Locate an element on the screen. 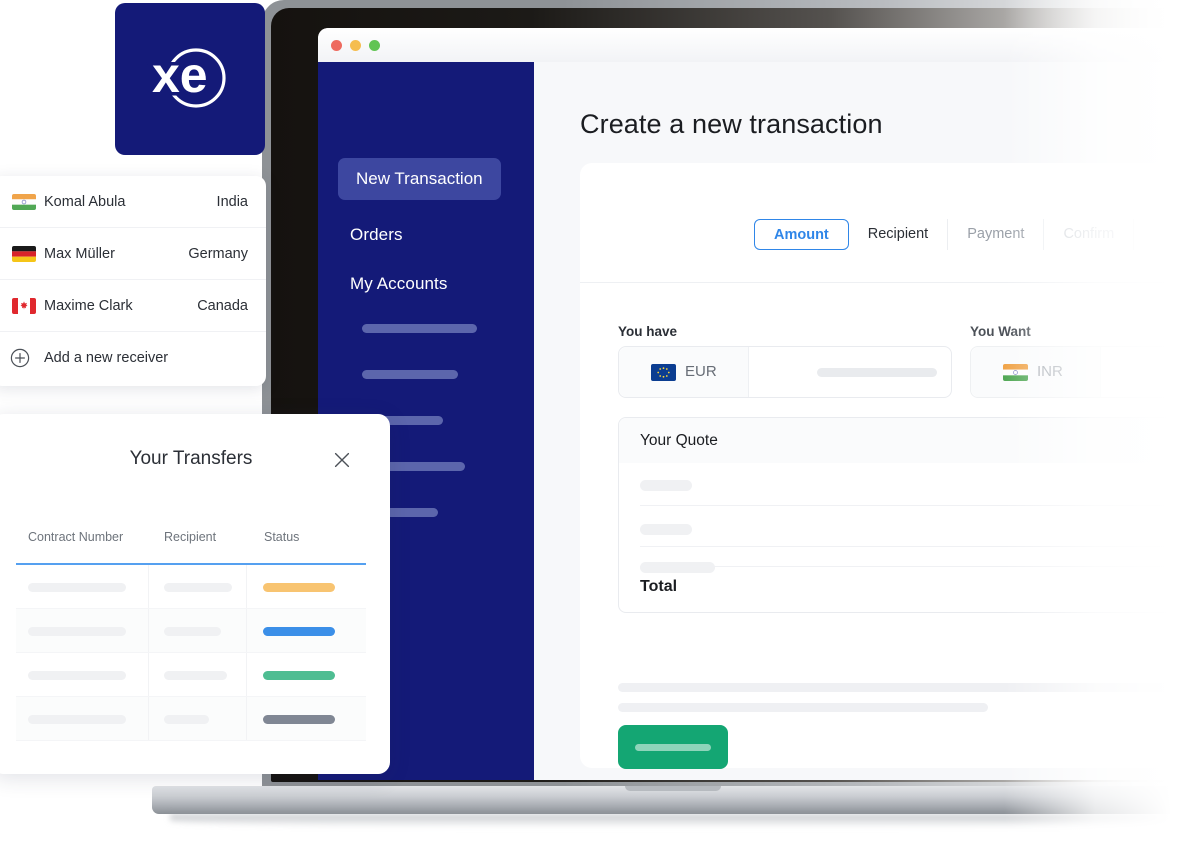  tab-recipient: Recipient is located at coordinates (899, 234).